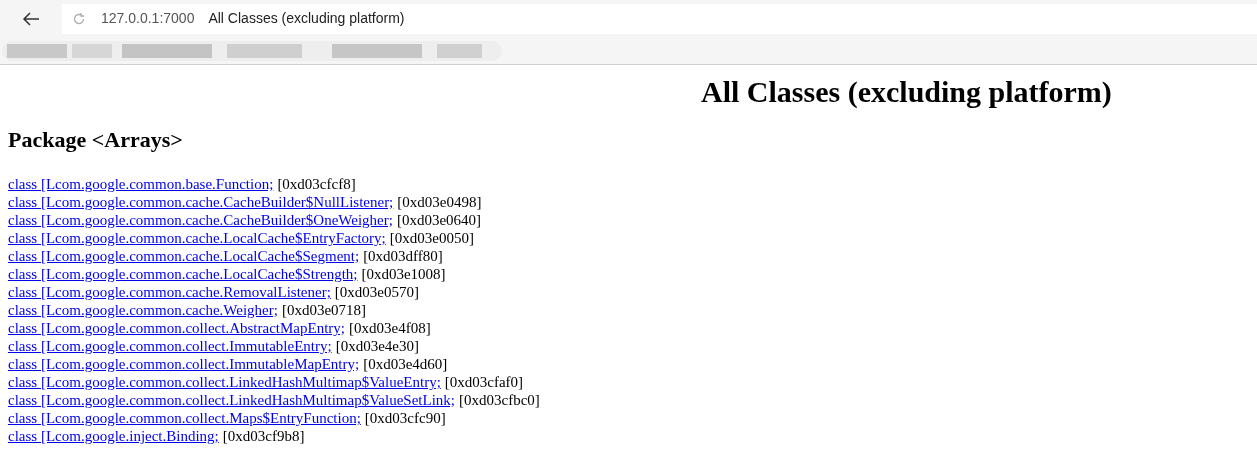 This screenshot has height=455, width=1257. What do you see at coordinates (403, 274) in the screenshot?
I see `address-text: [0xd03e1008]` at bounding box center [403, 274].